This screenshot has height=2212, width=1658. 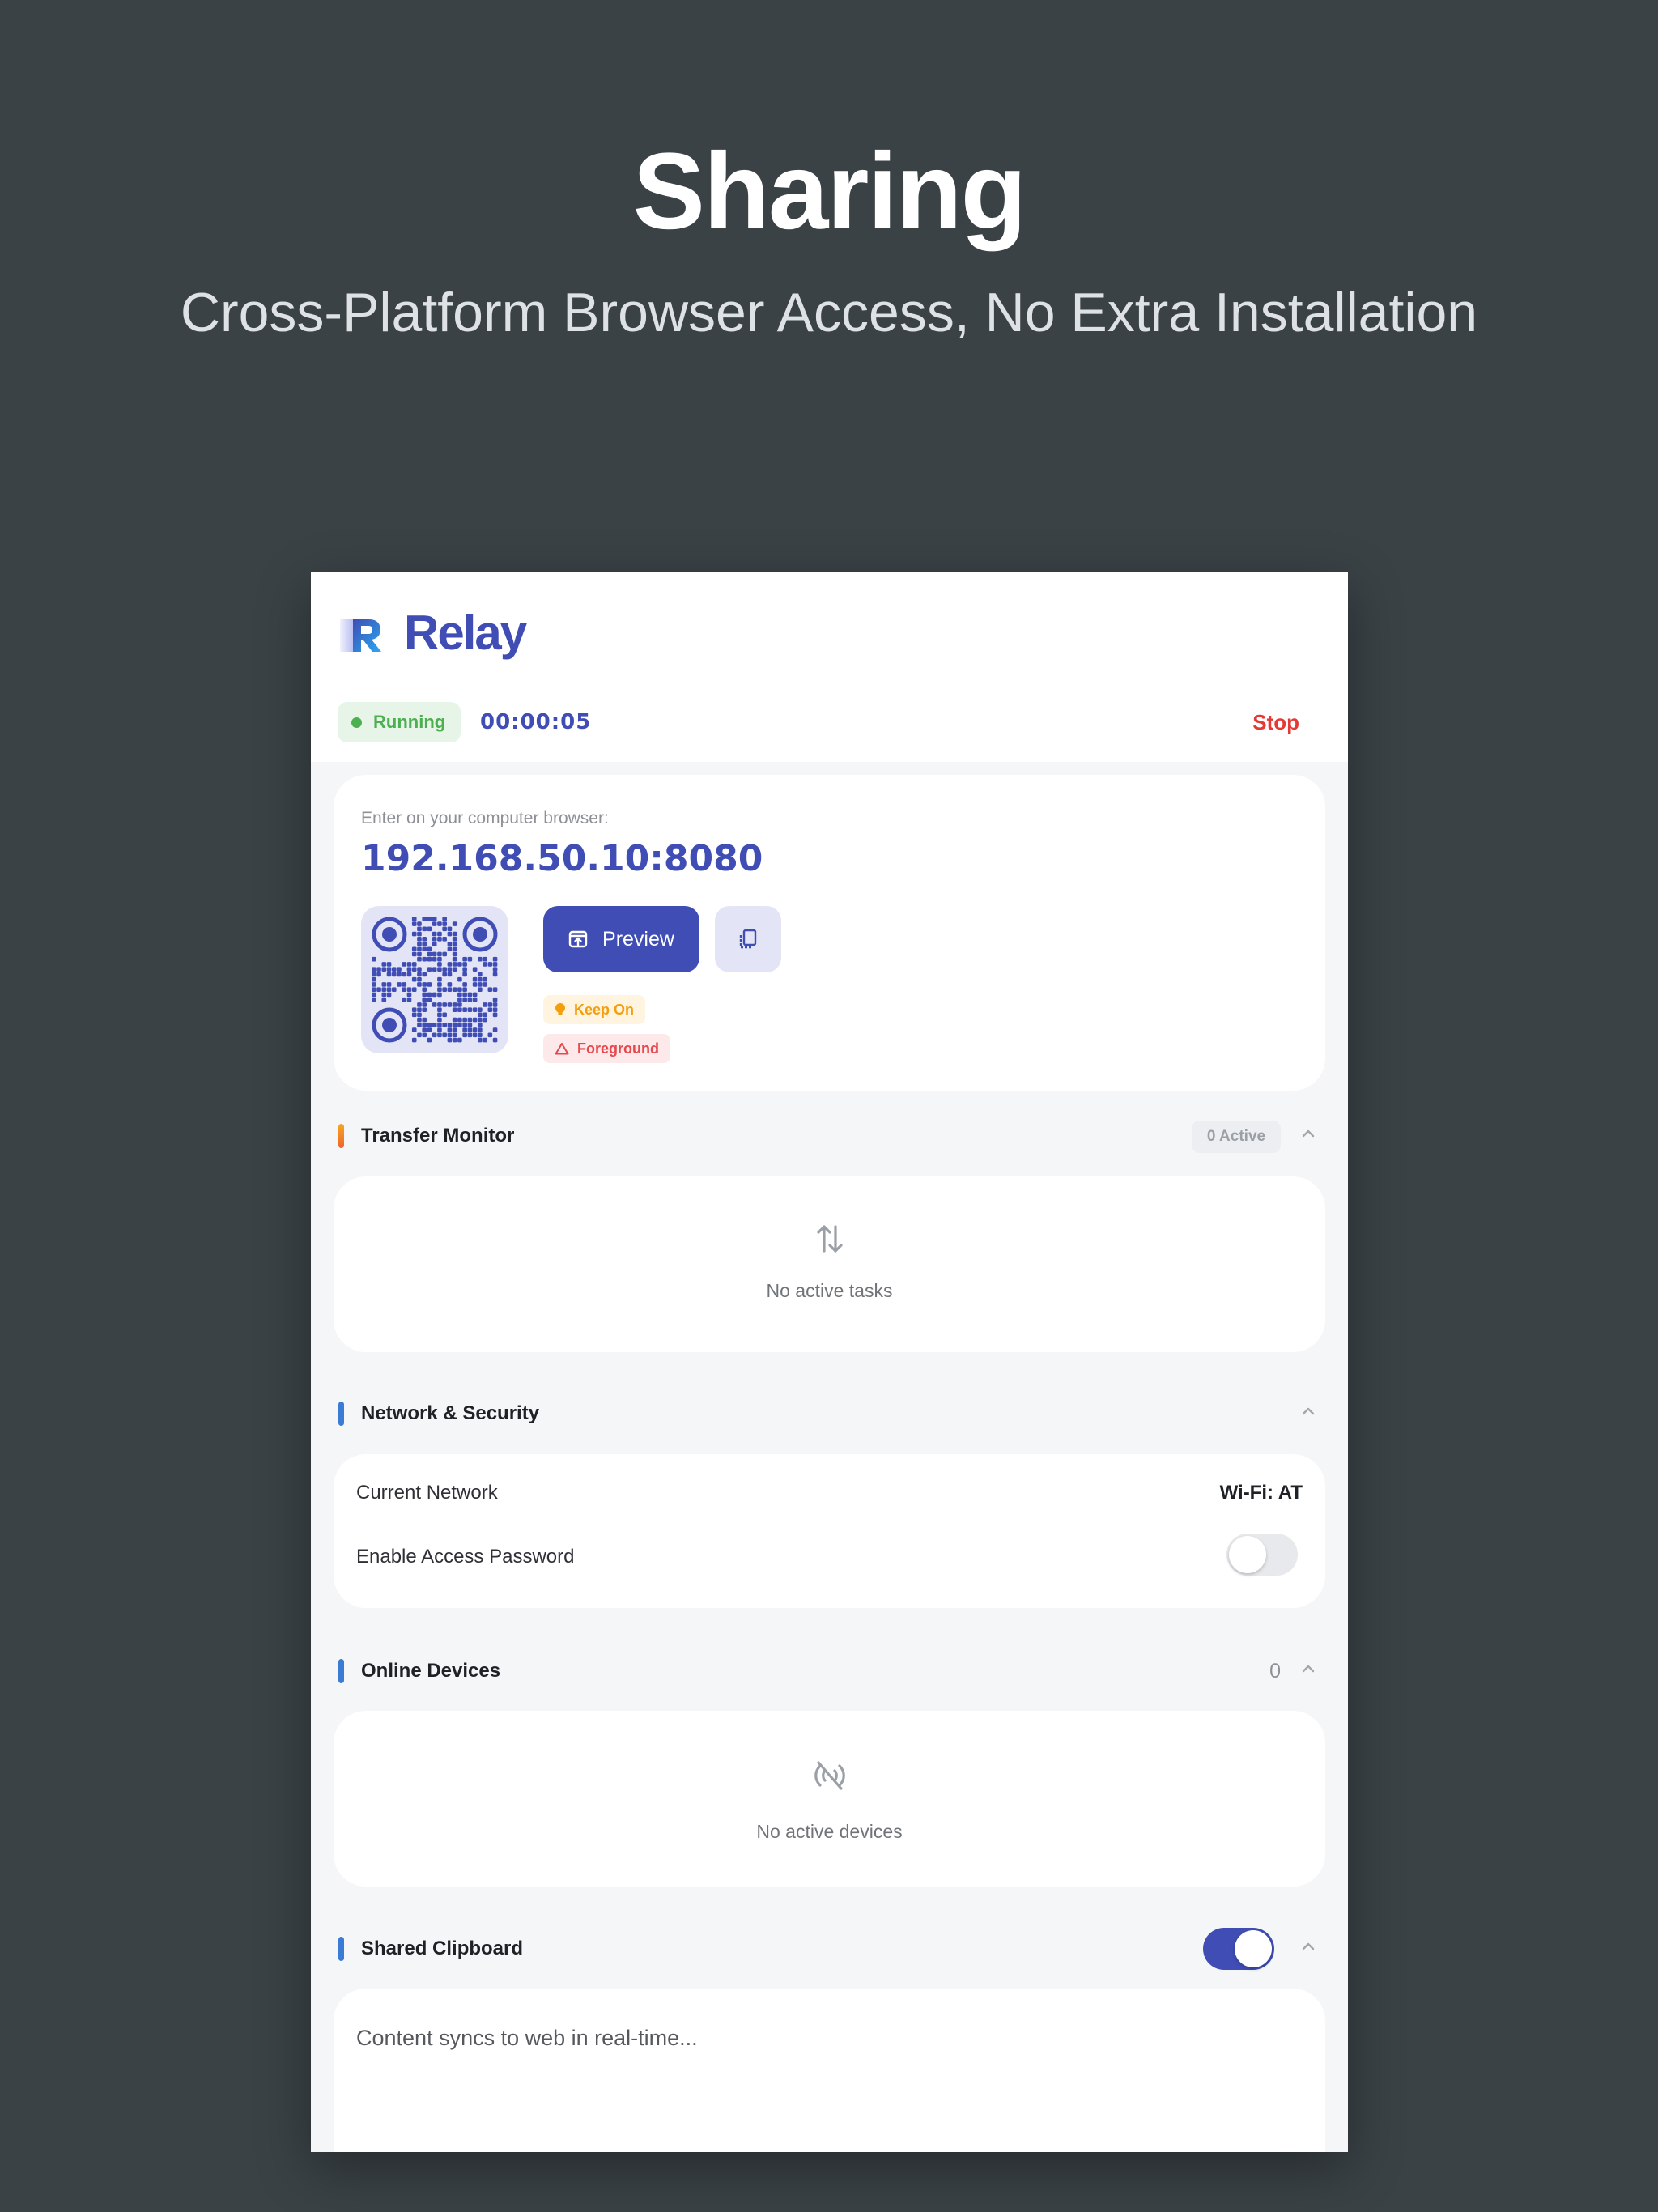 I want to click on transfer-monitor-header: Transfer Monitor 0 Active, so click(x=829, y=1136).